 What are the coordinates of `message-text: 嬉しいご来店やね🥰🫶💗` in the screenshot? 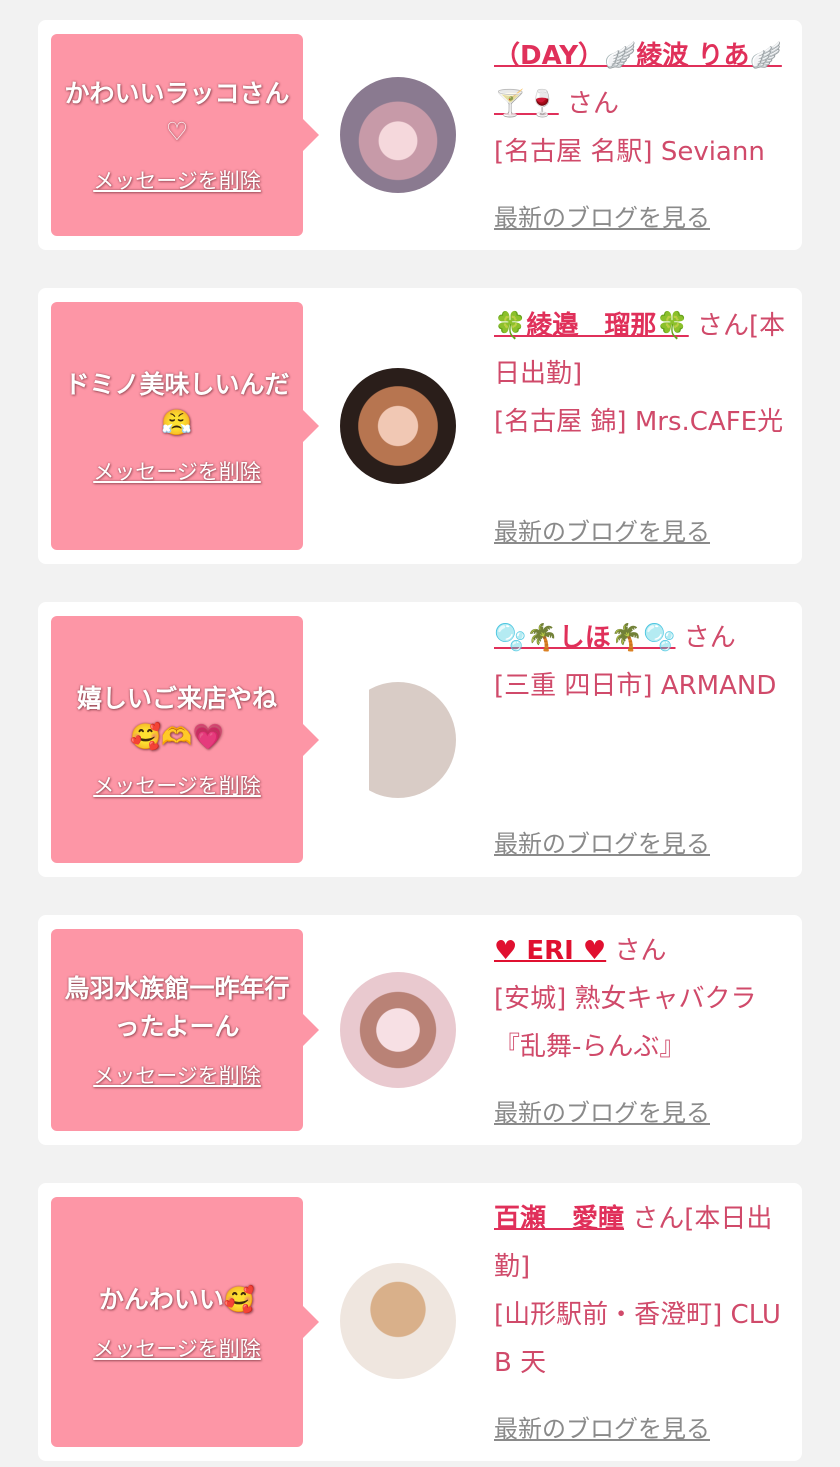 It's located at (176, 717).